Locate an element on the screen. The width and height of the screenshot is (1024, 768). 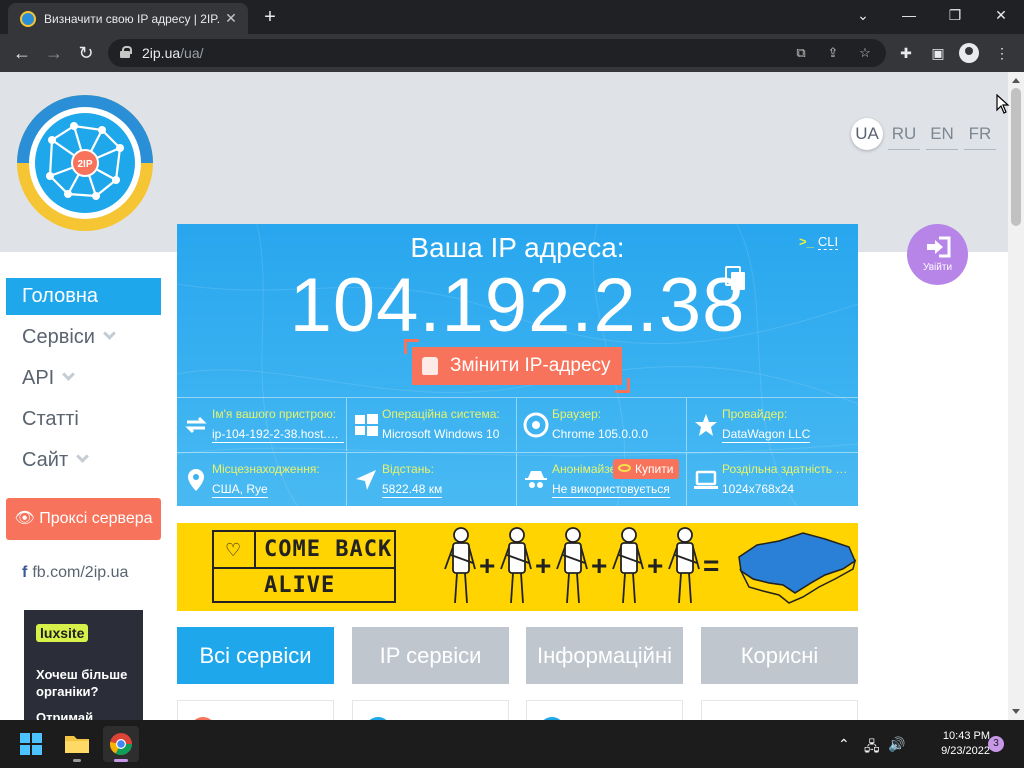
tab-useful: Корисні is located at coordinates (779, 655).